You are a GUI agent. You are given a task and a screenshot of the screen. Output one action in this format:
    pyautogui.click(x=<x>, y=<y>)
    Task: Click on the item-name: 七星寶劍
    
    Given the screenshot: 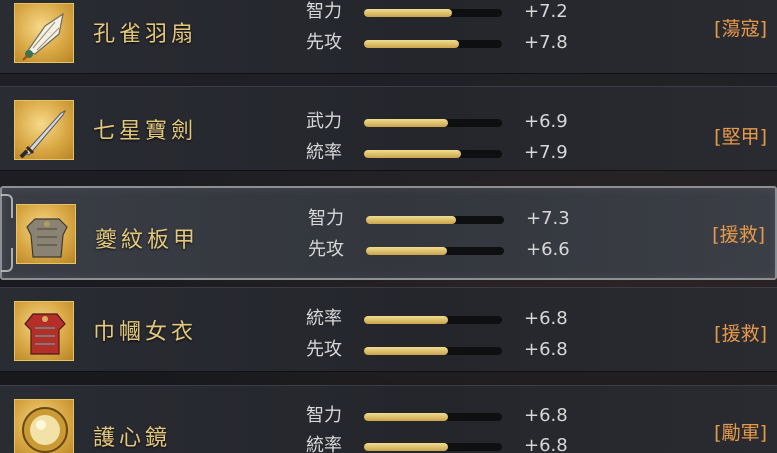 What is the action you would take?
    pyautogui.click(x=145, y=131)
    